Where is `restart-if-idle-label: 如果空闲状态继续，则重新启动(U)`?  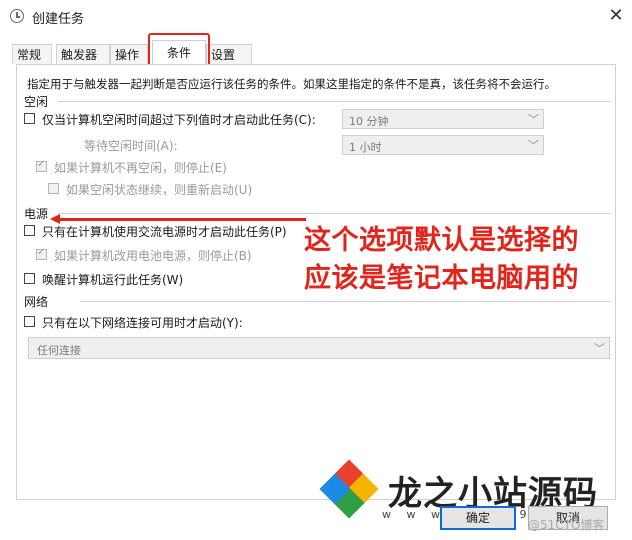 restart-if-idle-label: 如果空闲状态继续，则重新启动(U) is located at coordinates (159, 190).